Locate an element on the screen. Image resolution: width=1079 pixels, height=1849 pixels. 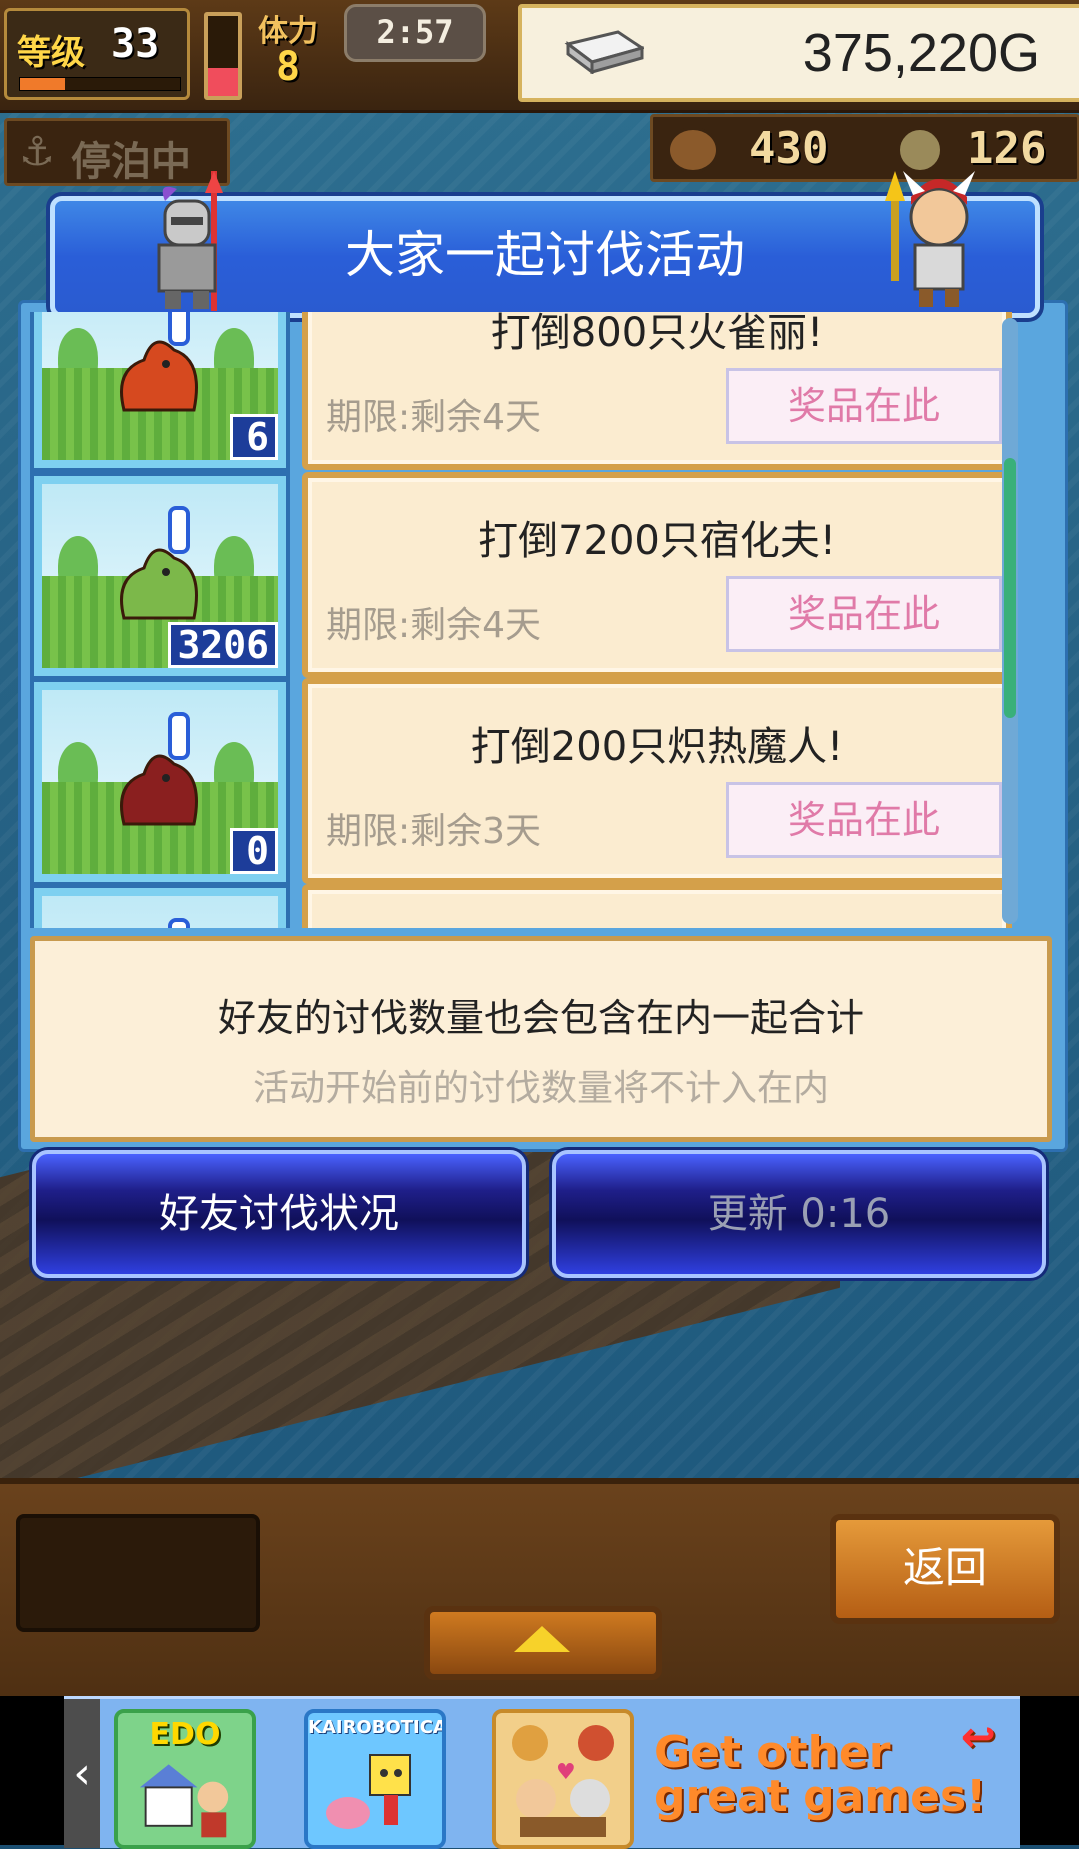
clock: 2:57 is located at coordinates (415, 33).